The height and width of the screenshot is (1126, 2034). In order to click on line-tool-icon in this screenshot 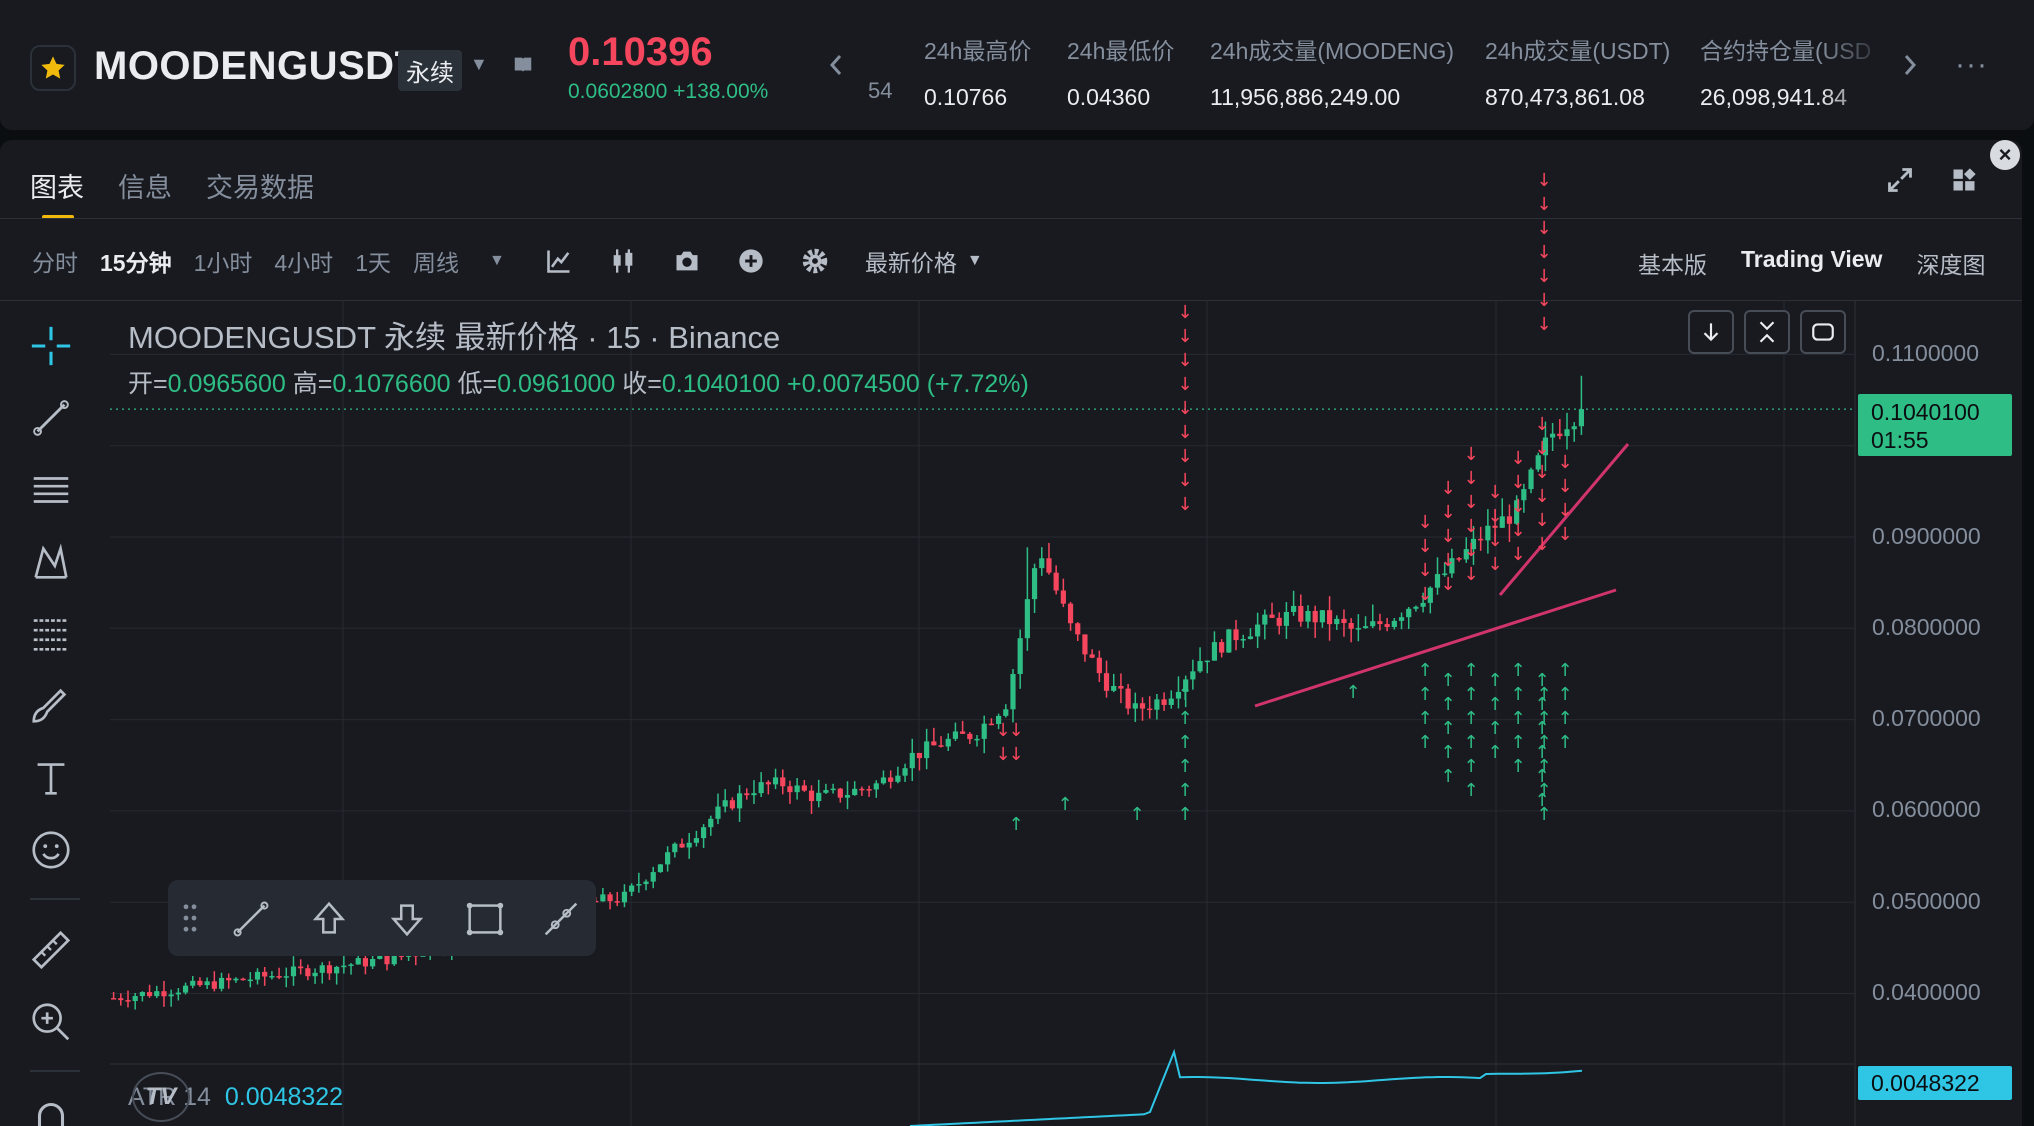, I will do `click(251, 919)`.